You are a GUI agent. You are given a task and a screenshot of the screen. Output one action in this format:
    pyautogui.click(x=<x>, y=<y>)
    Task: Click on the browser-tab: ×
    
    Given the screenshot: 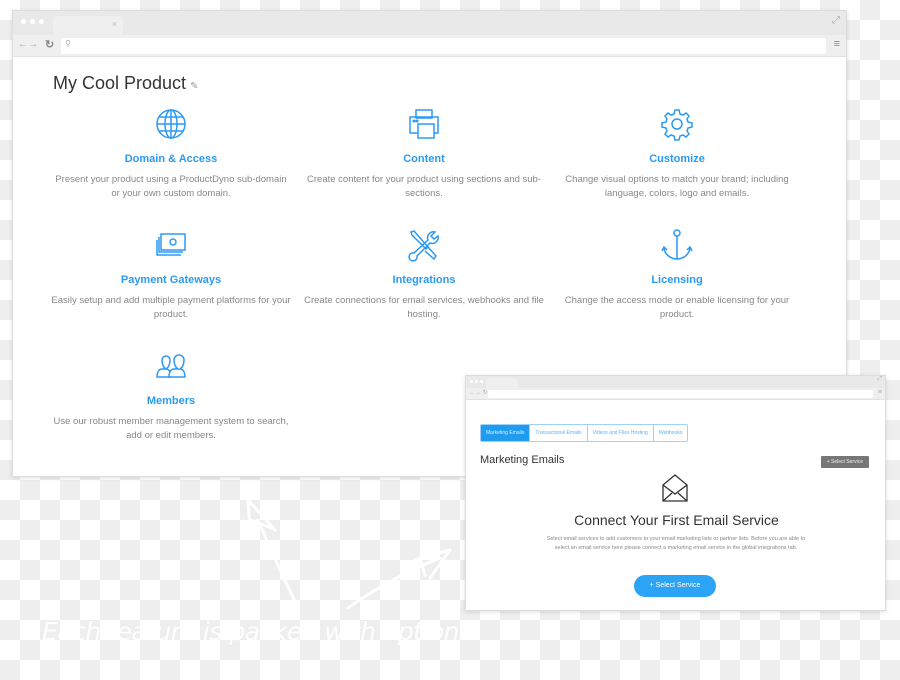 What is the action you would take?
    pyautogui.click(x=88, y=25)
    